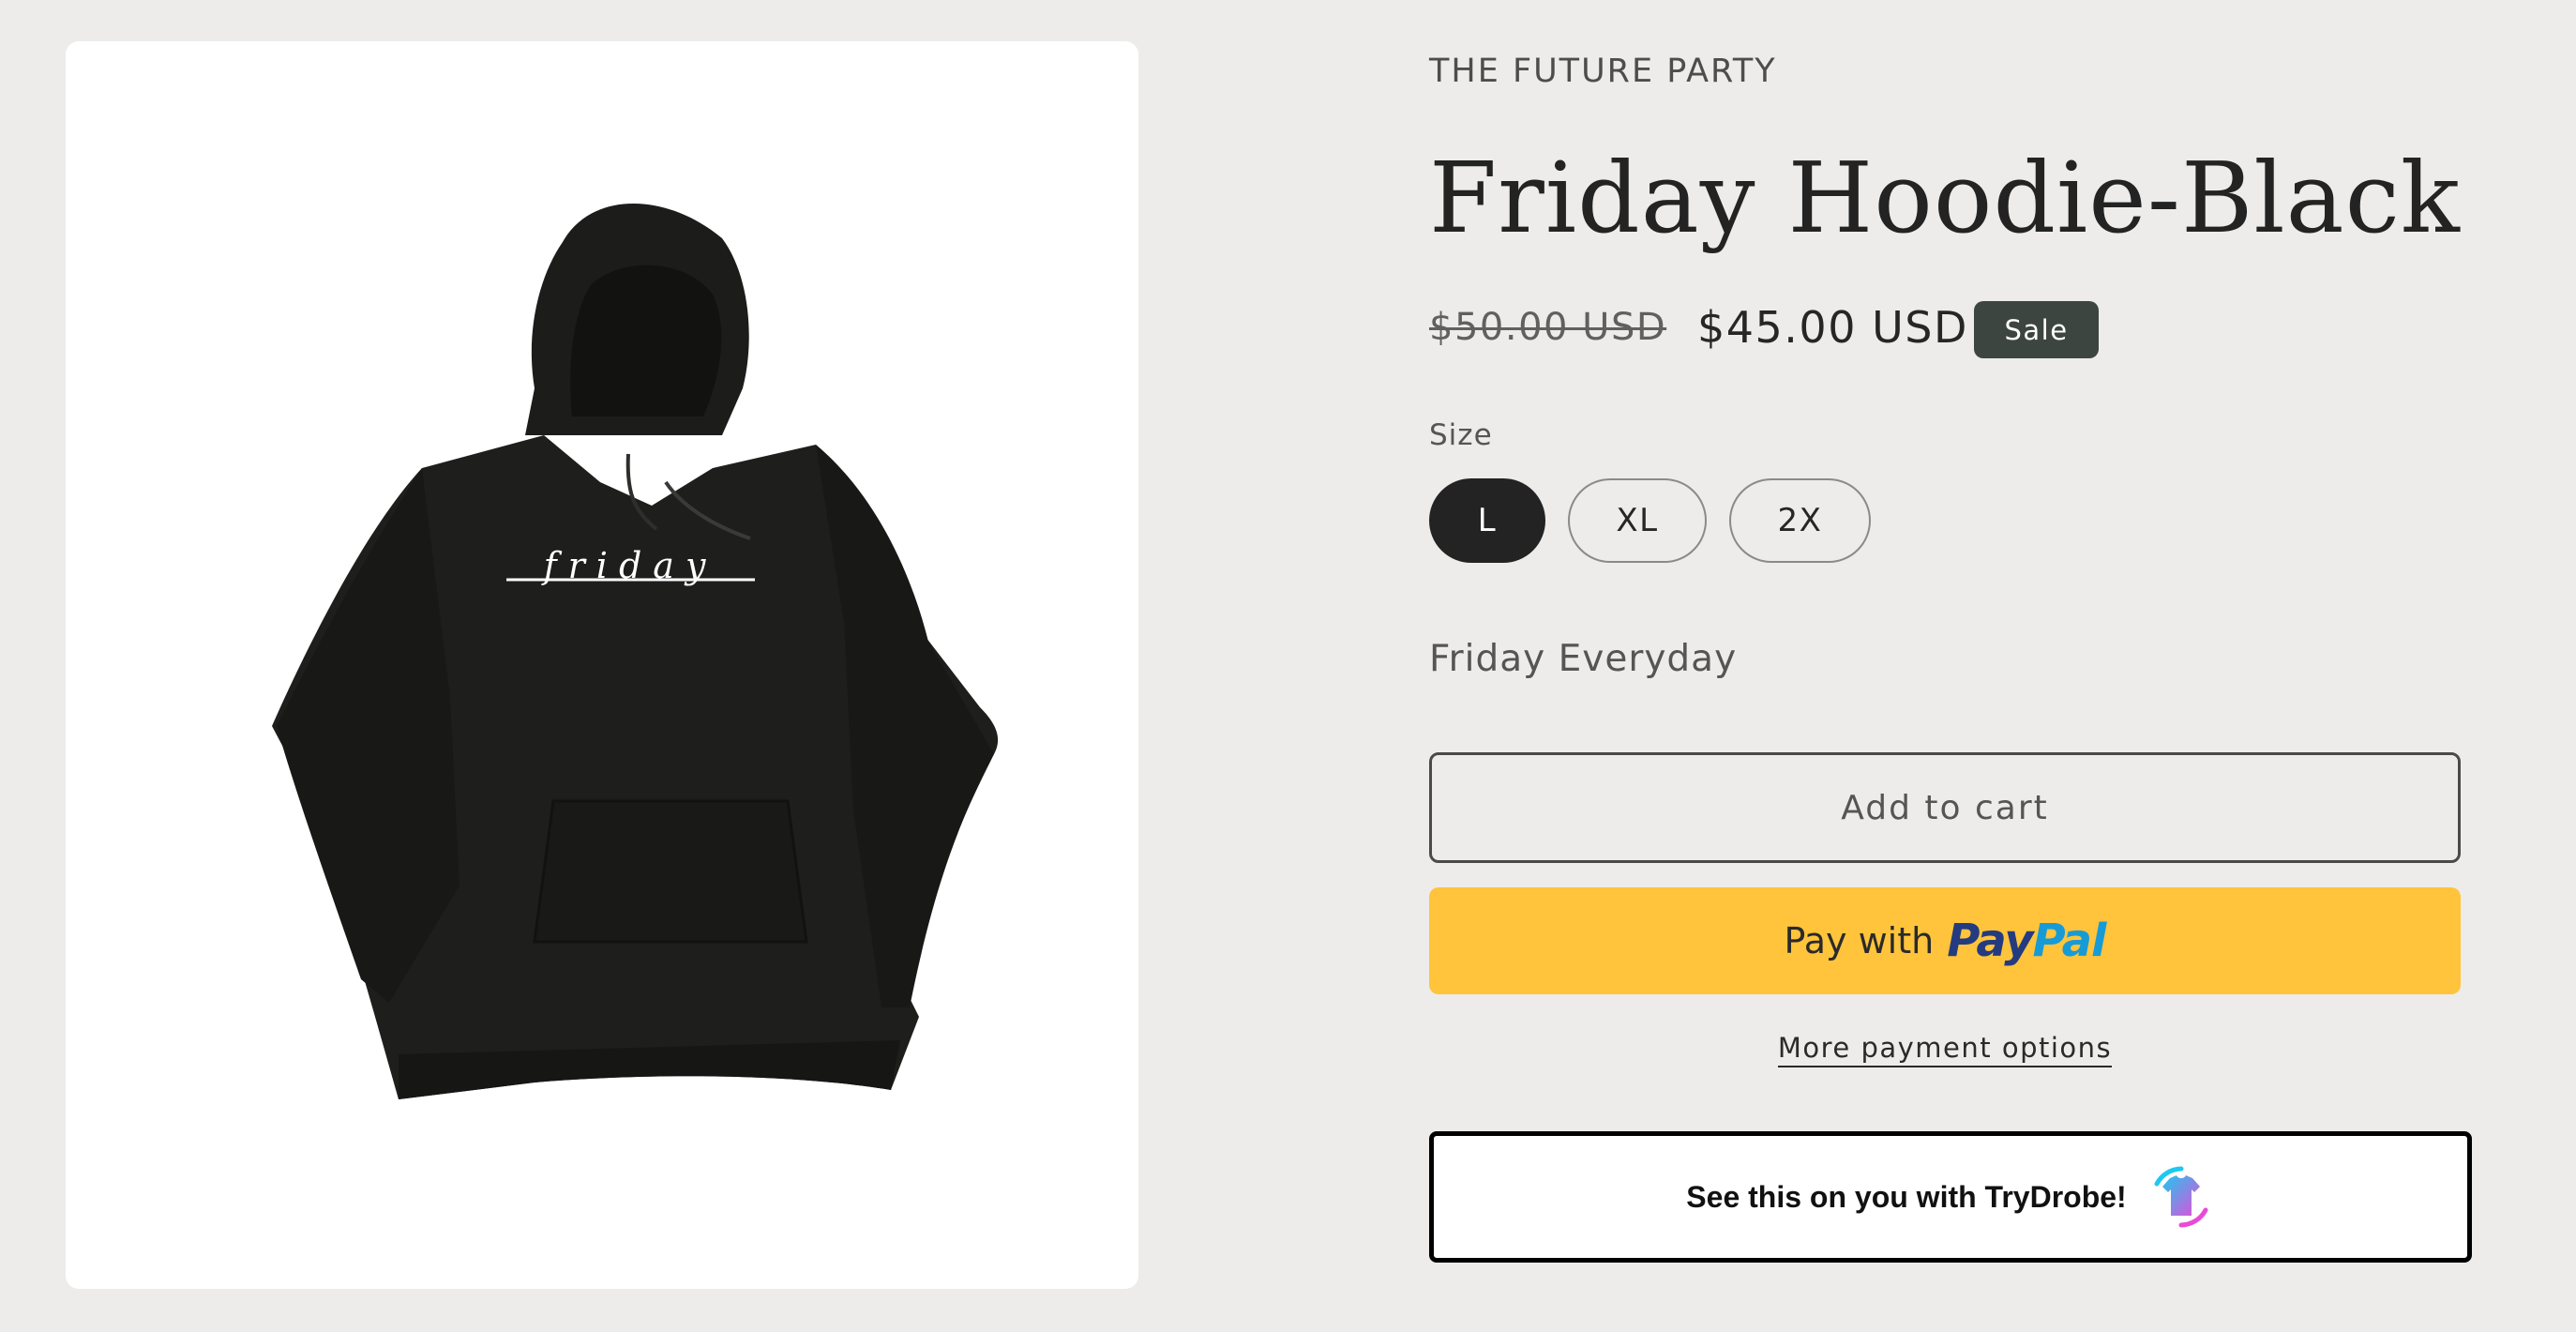  Describe the element at coordinates (1487, 520) in the screenshot. I see `size-option-l: L` at that location.